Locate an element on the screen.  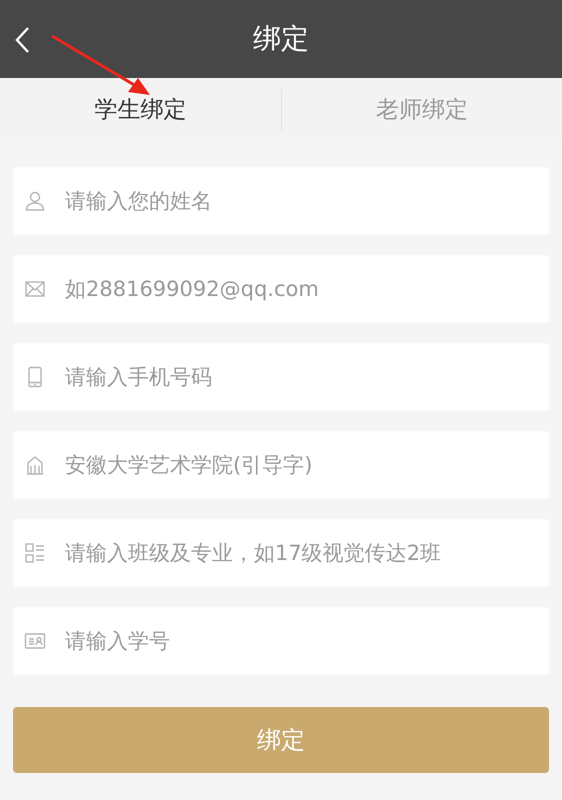
person-icon is located at coordinates (35, 201).